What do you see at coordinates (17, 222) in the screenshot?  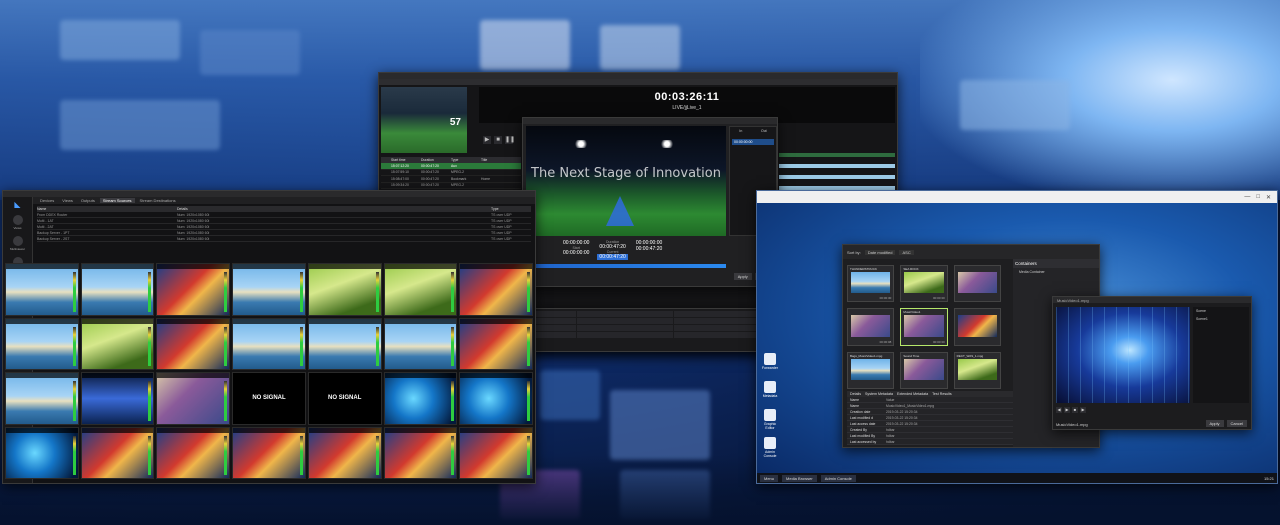 I see `sidebar-item: Views` at bounding box center [17, 222].